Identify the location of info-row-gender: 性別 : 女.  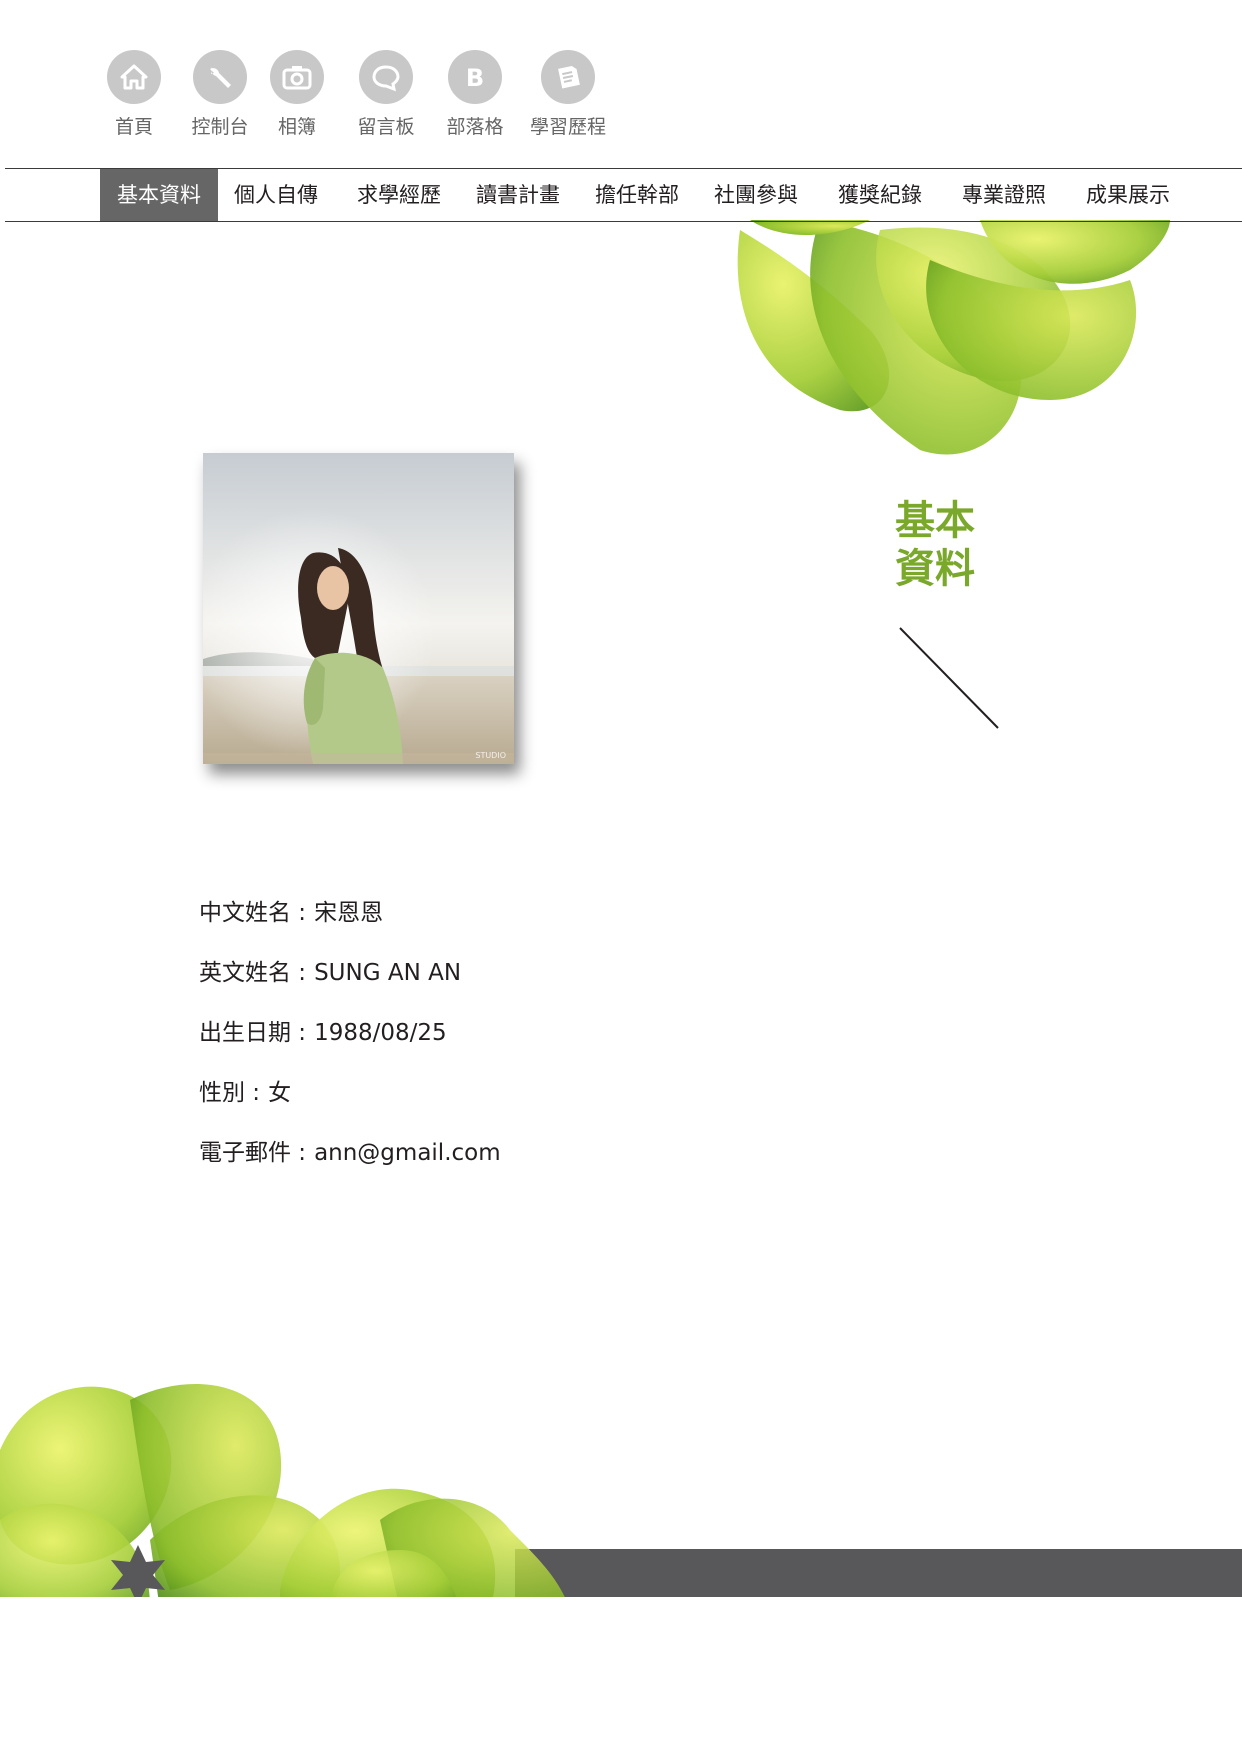
(350, 1103).